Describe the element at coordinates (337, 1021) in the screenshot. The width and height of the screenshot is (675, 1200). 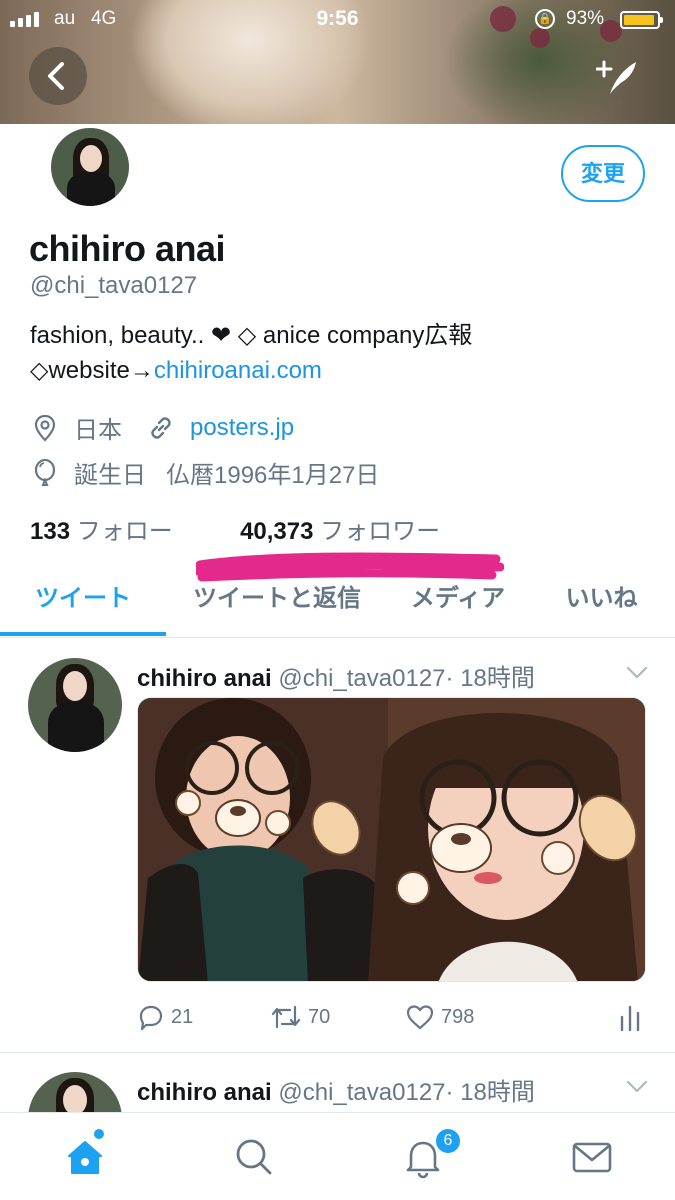
I see `tweet-actions: 21 70 798` at that location.